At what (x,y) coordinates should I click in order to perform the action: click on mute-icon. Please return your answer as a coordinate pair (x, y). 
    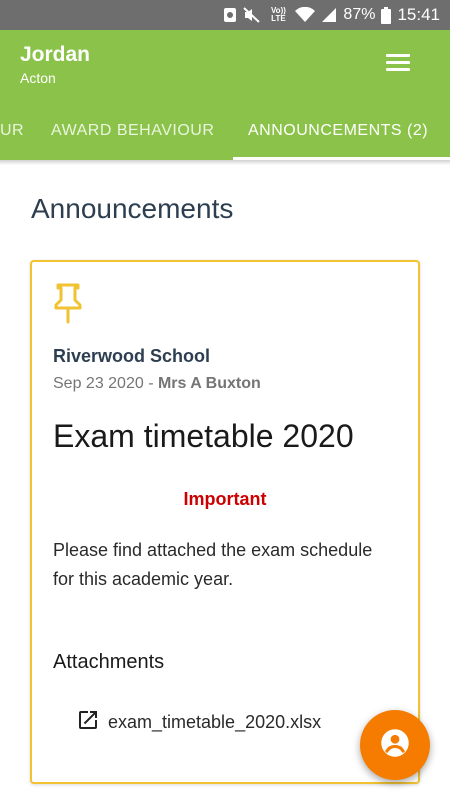
    Looking at the image, I should click on (252, 15).